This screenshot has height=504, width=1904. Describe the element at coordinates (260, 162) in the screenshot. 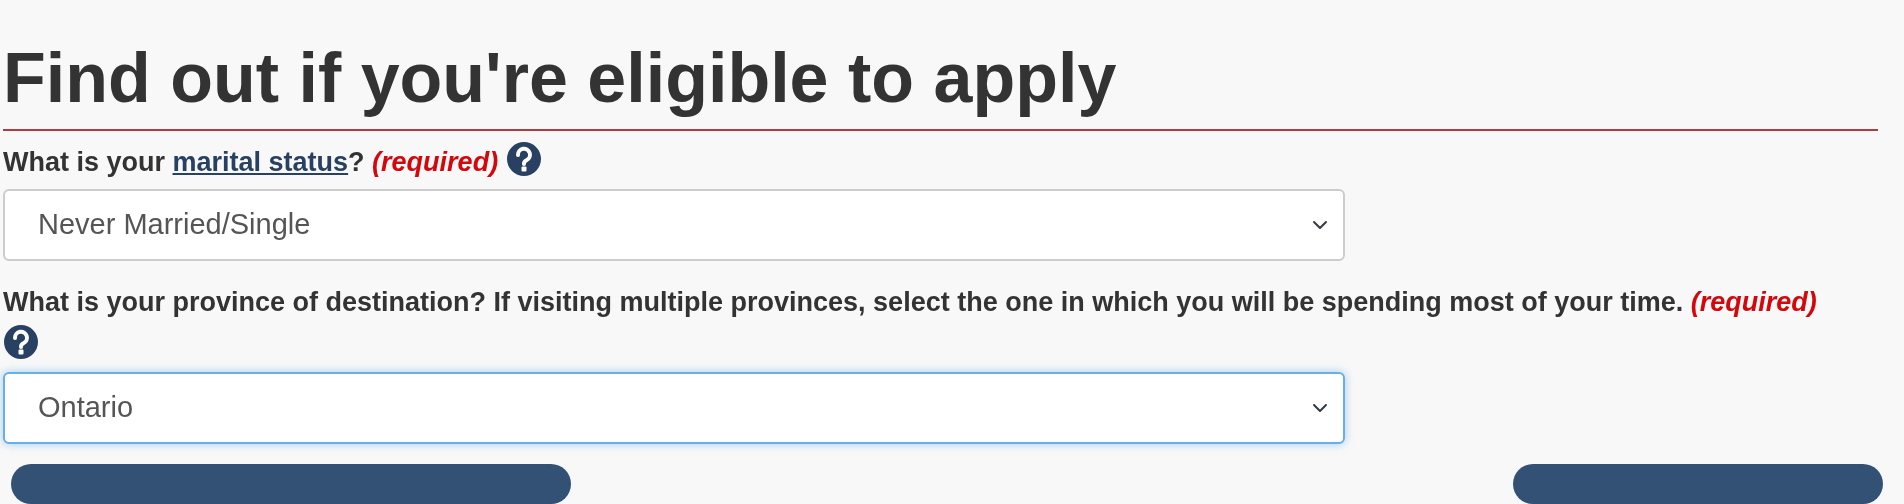

I see `marital-status-link: marital status` at that location.